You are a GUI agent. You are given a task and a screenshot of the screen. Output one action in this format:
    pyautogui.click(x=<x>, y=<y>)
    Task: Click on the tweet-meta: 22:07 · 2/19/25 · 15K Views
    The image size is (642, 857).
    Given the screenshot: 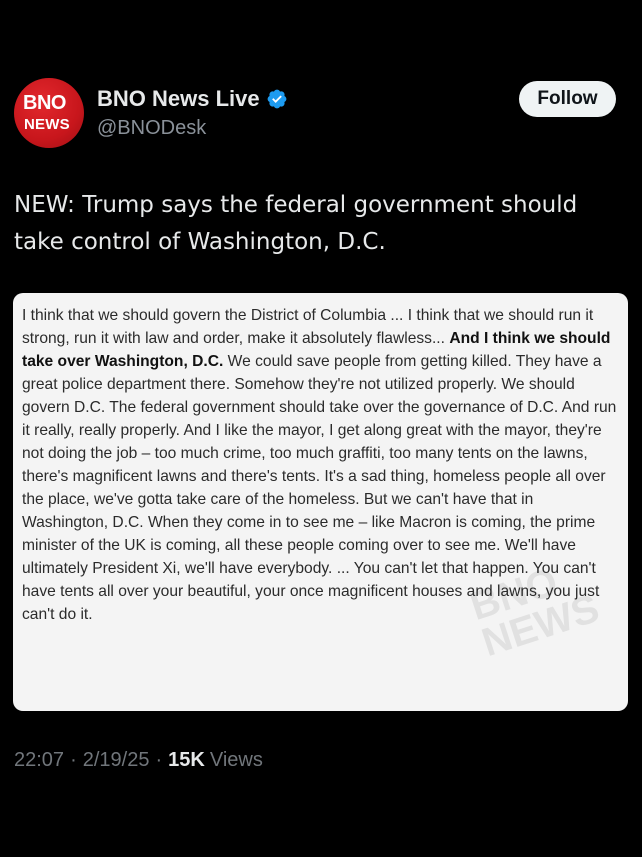 What is the action you would take?
    pyautogui.click(x=138, y=760)
    